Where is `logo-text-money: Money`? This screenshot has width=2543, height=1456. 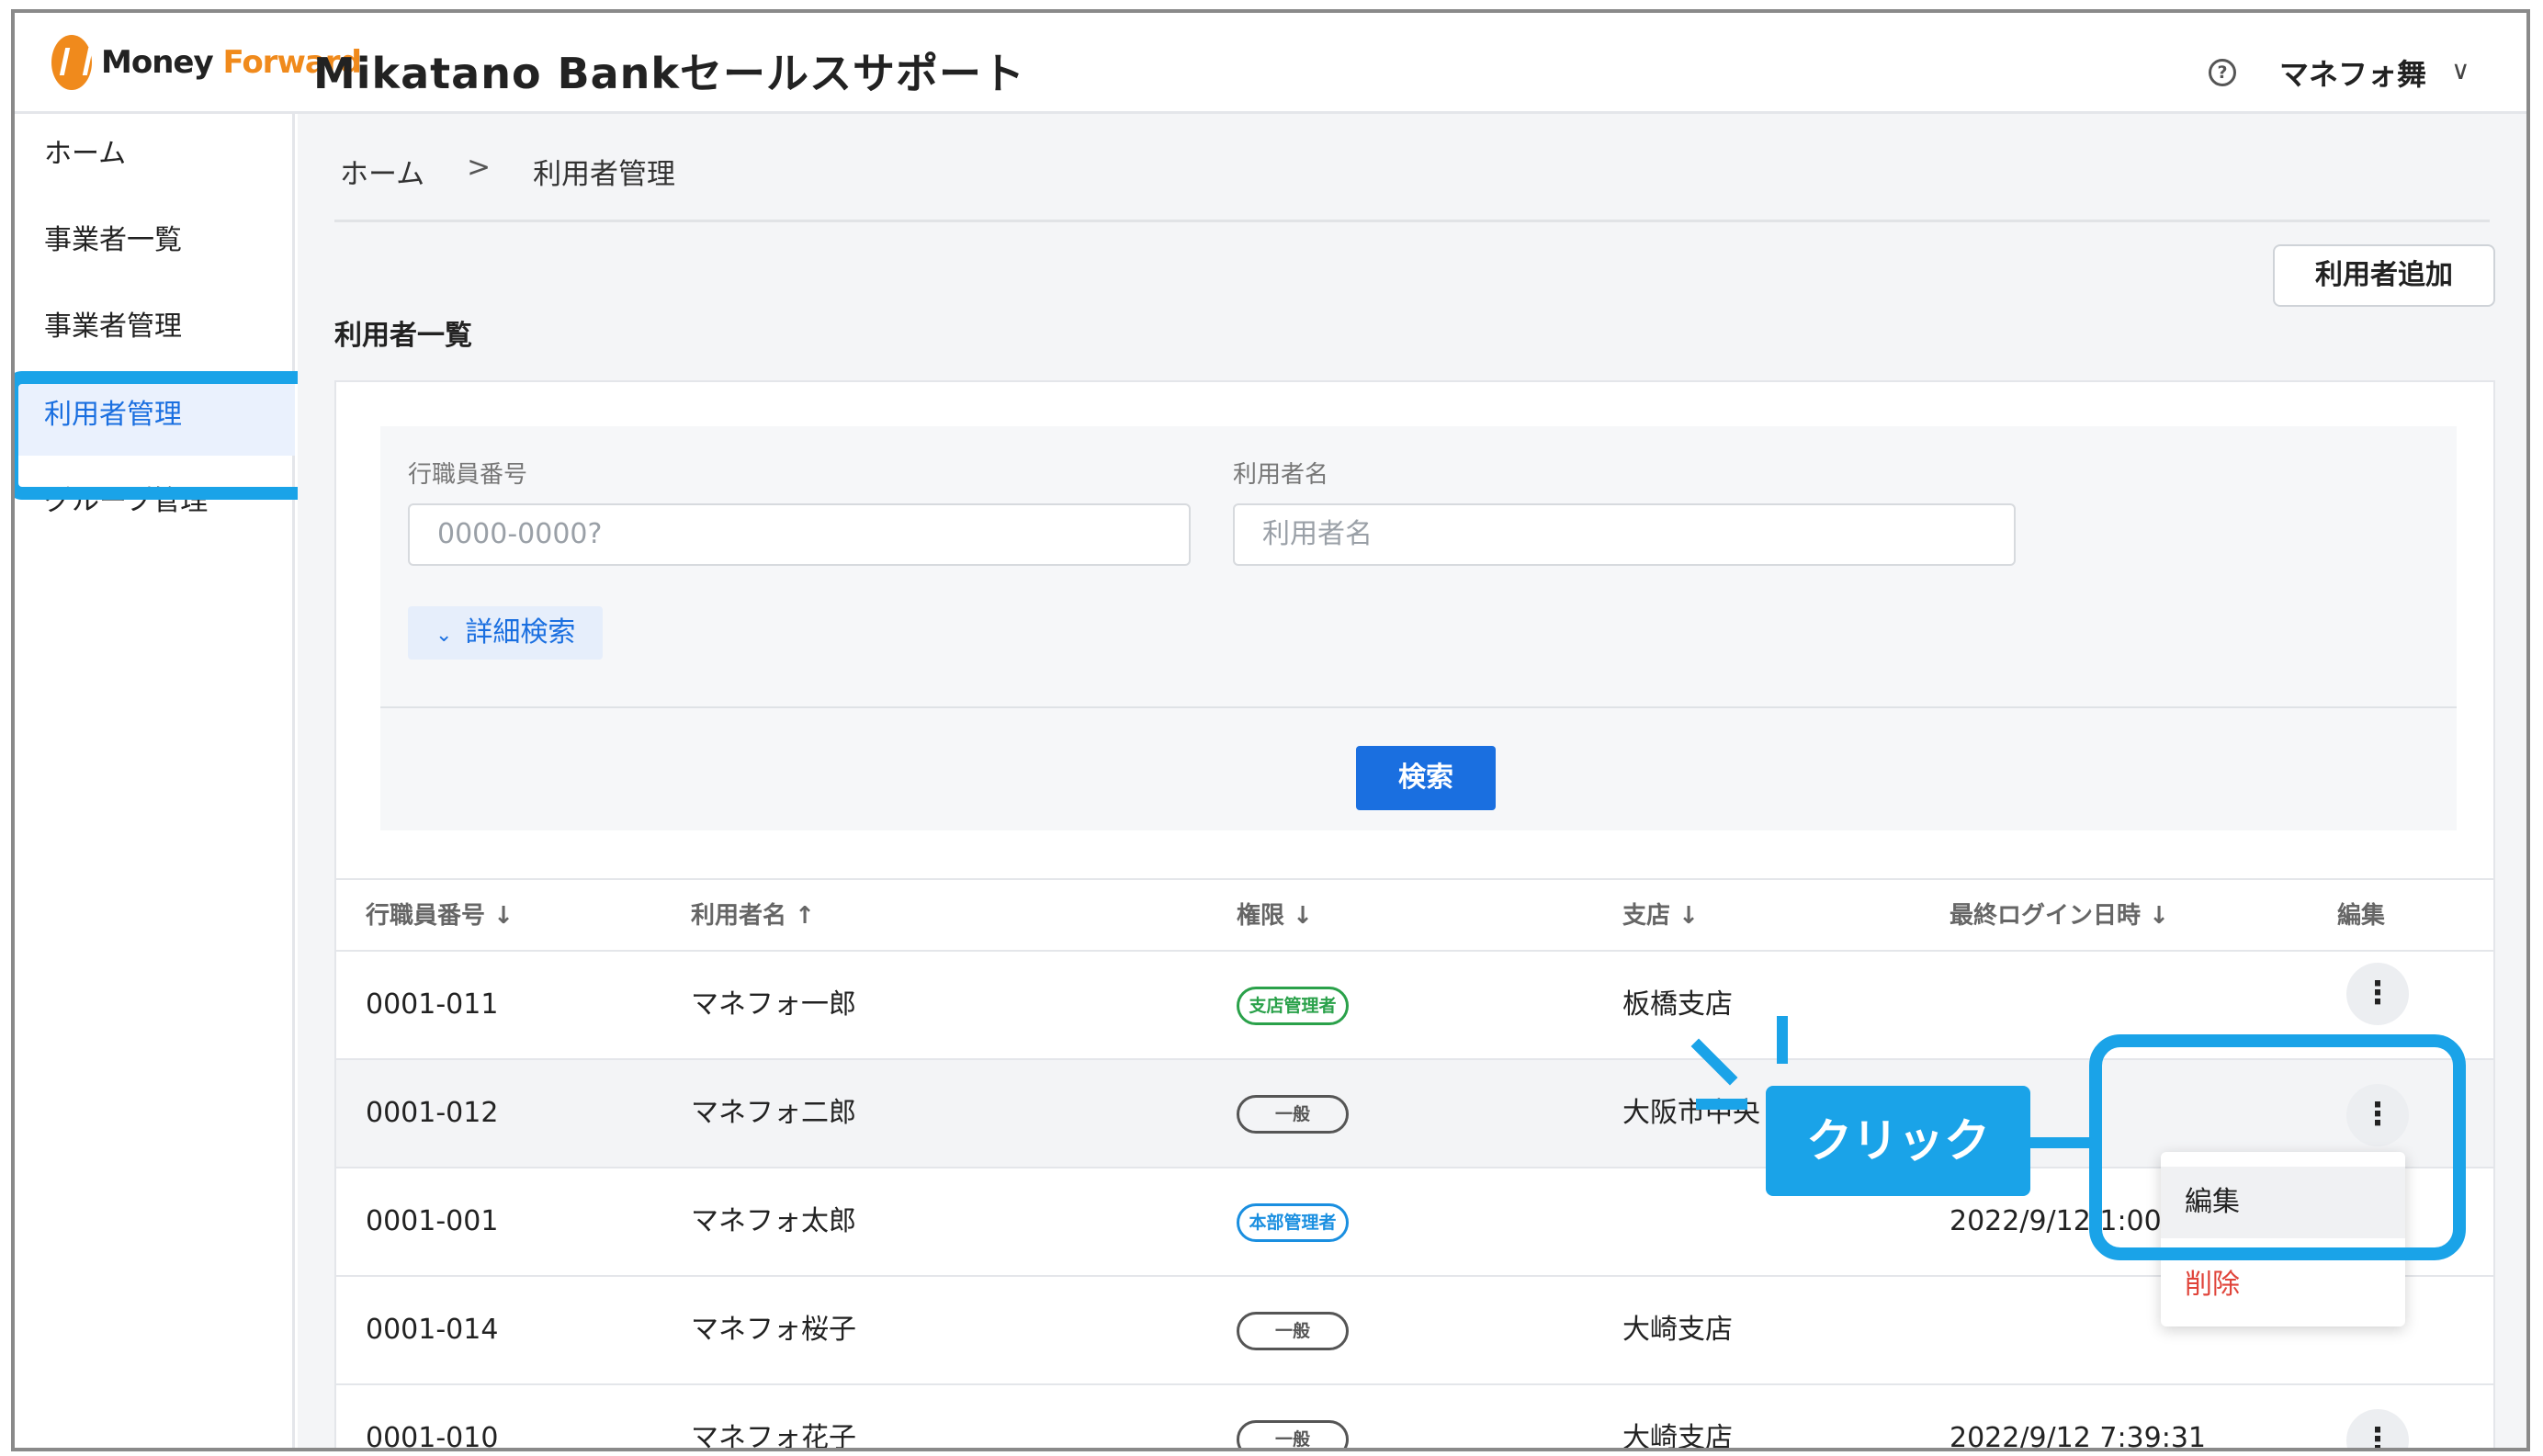
logo-text-money: Money is located at coordinates (157, 62).